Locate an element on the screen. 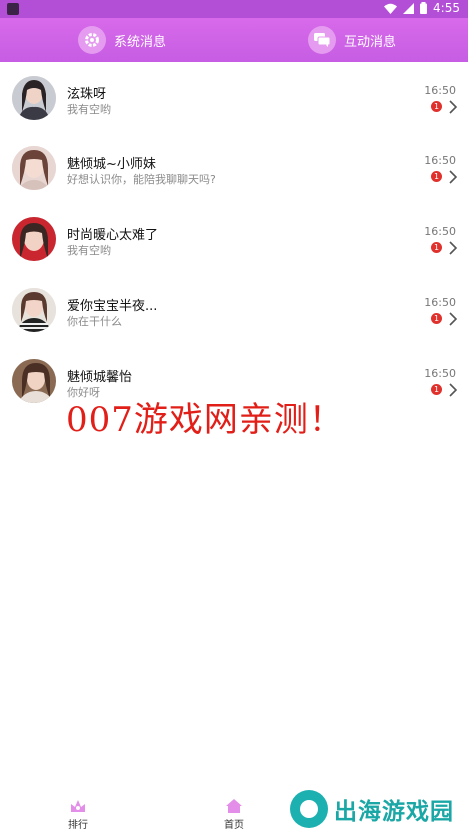 The image size is (468, 832). conversation-row: 爱你宝宝半夜... 你在干什么 16:50 1 is located at coordinates (234, 309).